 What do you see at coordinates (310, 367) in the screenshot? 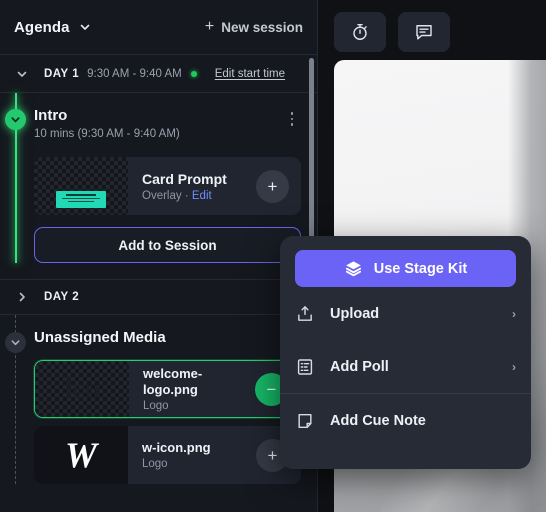
I see `poll-icon` at bounding box center [310, 367].